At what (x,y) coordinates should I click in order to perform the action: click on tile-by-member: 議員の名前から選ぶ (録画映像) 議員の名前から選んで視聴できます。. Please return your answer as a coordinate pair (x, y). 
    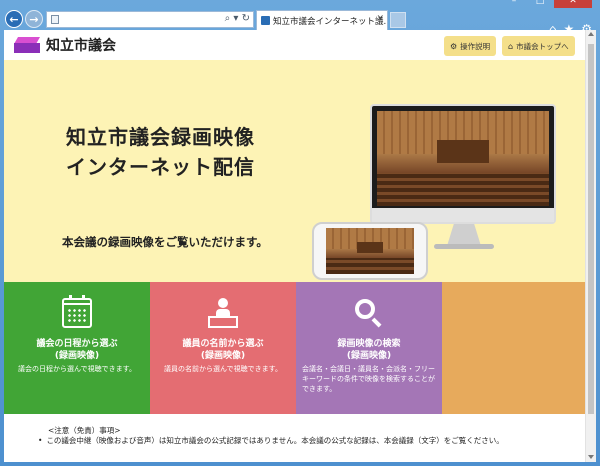
    Looking at the image, I should click on (223, 348).